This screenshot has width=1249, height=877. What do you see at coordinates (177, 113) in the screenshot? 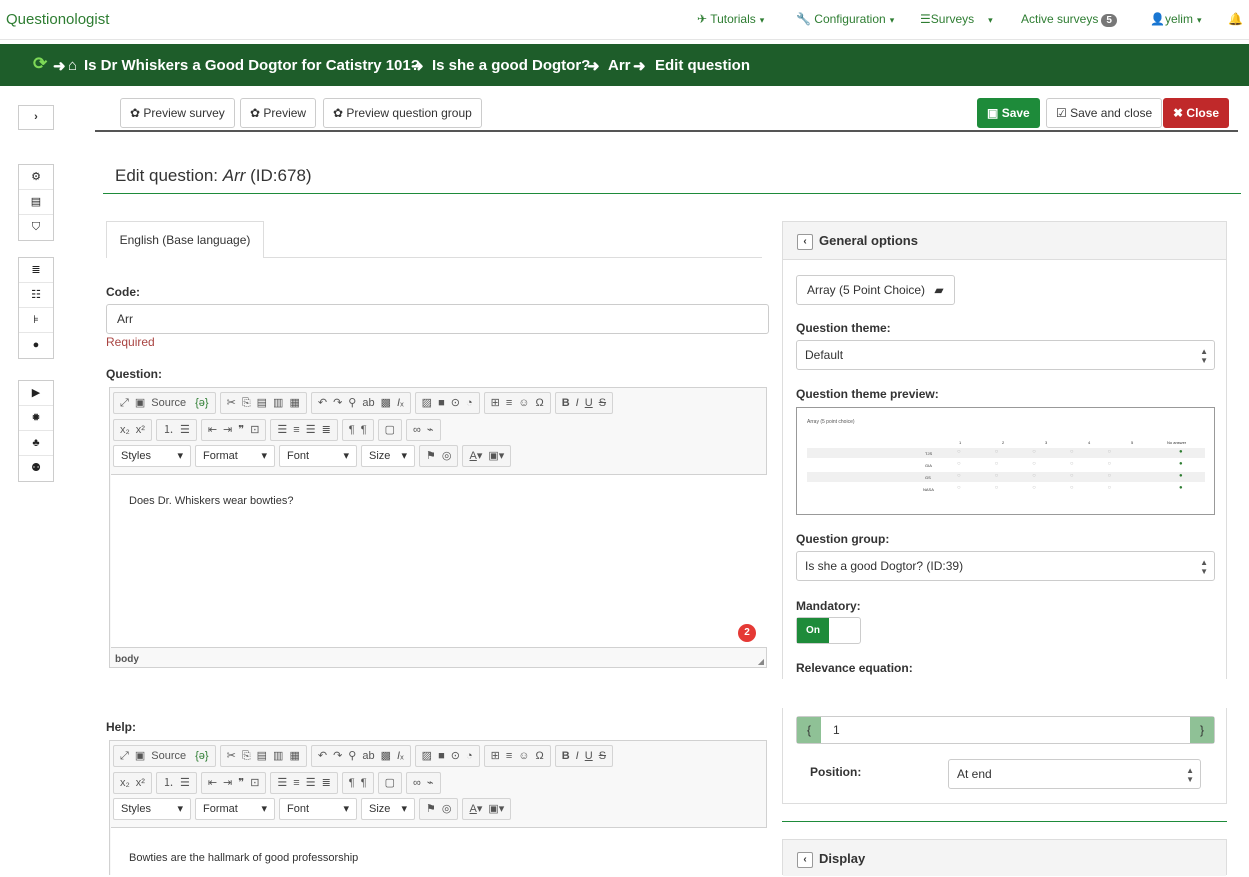
I see `preview-survey-button: ✿ Preview survey` at bounding box center [177, 113].